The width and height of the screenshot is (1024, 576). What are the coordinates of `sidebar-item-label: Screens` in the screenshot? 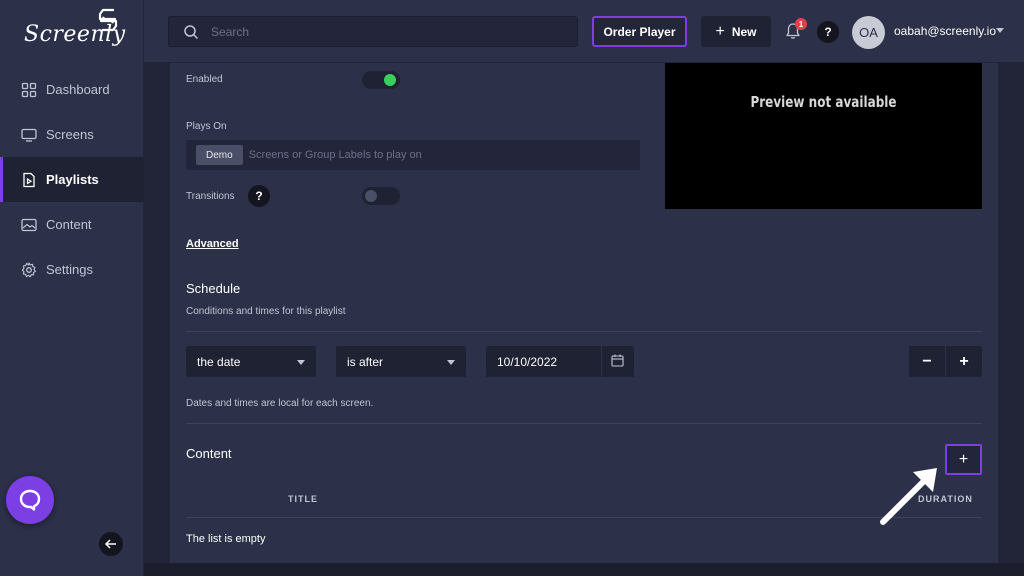 It's located at (70, 134).